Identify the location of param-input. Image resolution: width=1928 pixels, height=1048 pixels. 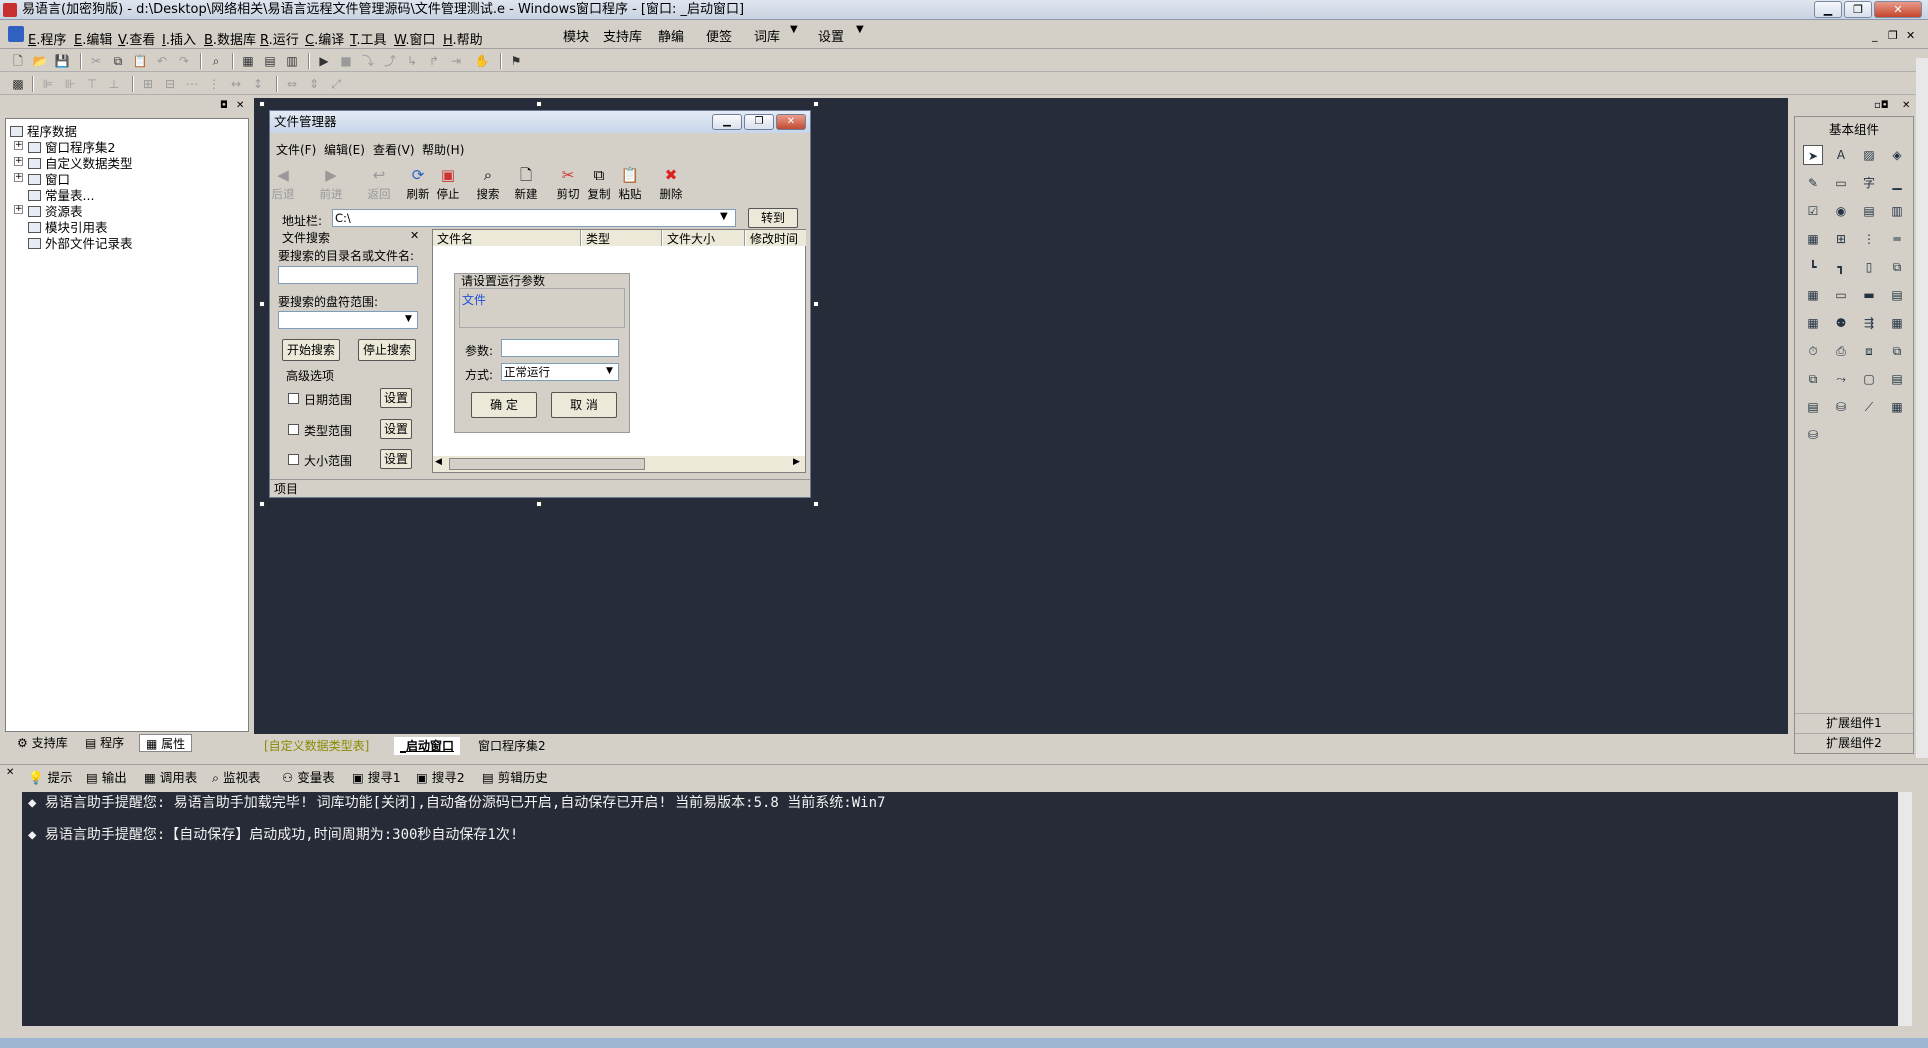
(560, 348).